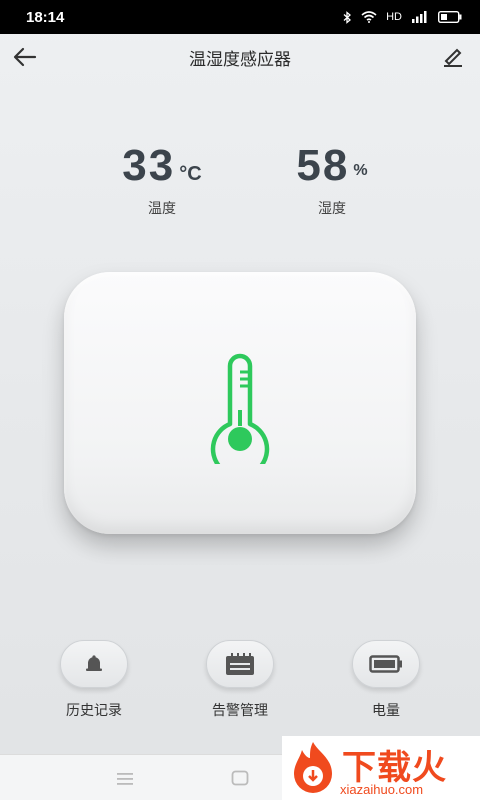 The image size is (480, 800). Describe the element at coordinates (190, 174) in the screenshot. I see `temperature-unit: °C` at that location.